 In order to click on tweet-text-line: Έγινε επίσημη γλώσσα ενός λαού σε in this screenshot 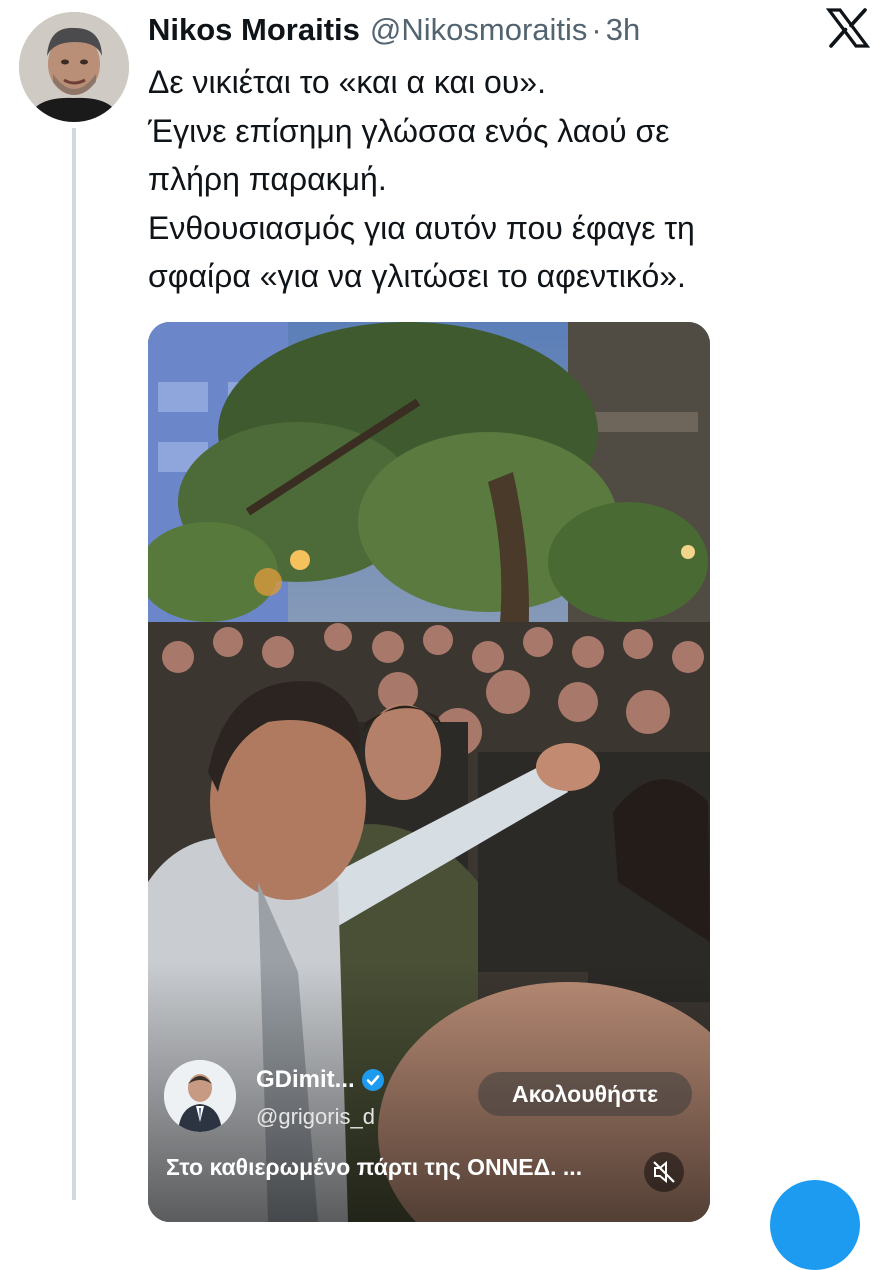, I will do `click(409, 130)`.